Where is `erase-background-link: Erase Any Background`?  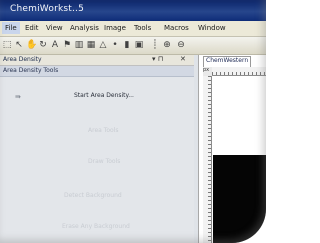 erase-background-link: Erase Any Background is located at coordinates (96, 226).